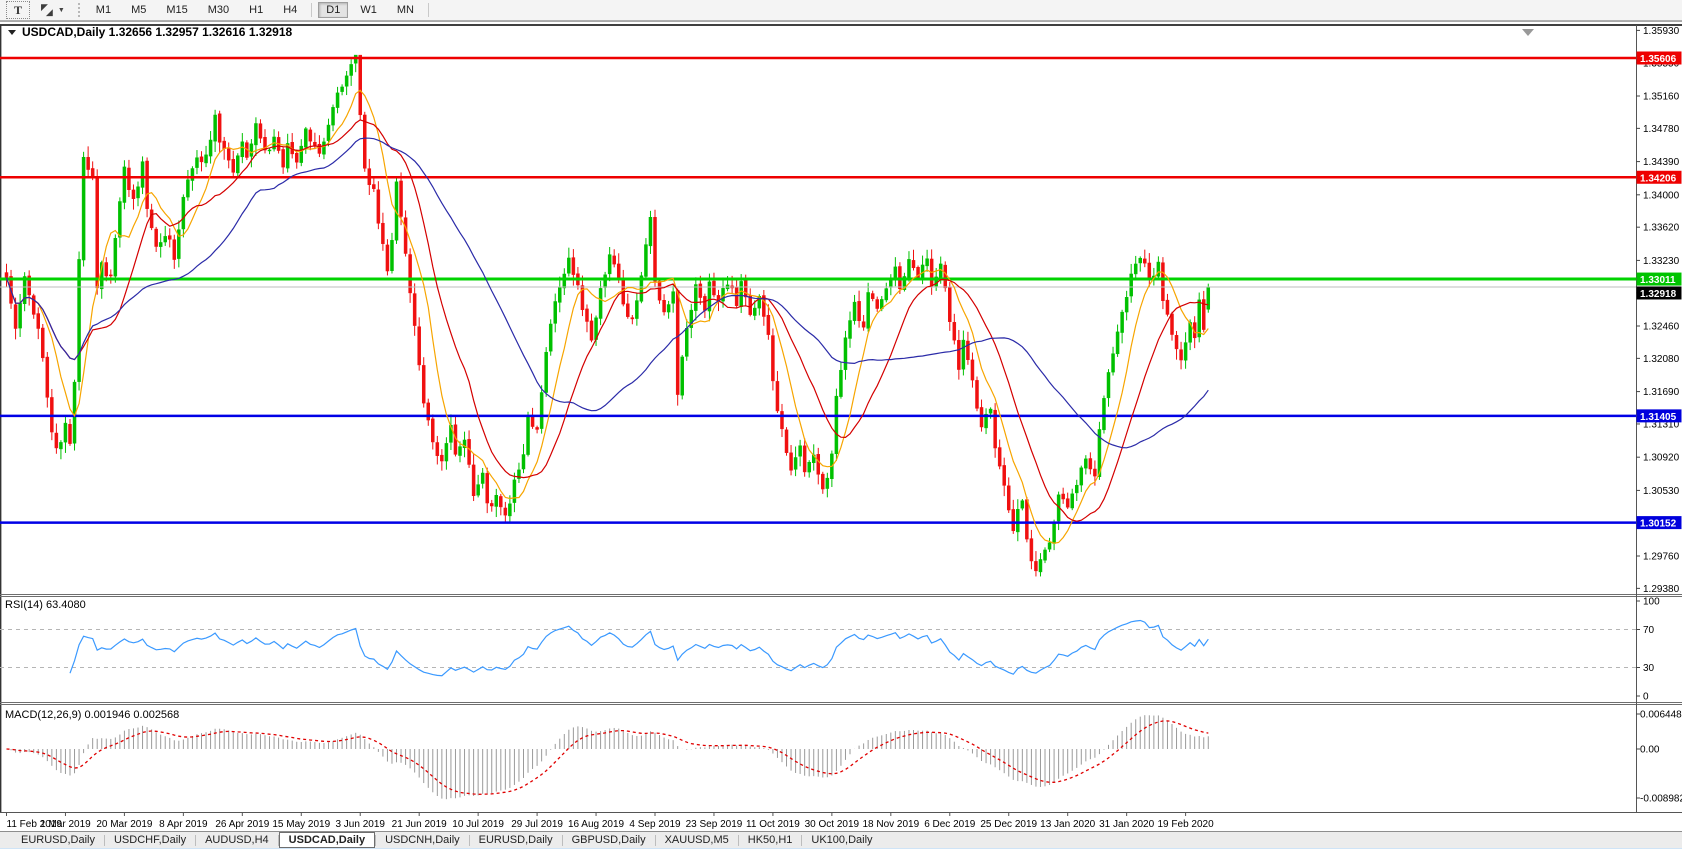 The width and height of the screenshot is (1682, 849). What do you see at coordinates (1661, 162) in the screenshot?
I see `svg-text: 1.34390` at bounding box center [1661, 162].